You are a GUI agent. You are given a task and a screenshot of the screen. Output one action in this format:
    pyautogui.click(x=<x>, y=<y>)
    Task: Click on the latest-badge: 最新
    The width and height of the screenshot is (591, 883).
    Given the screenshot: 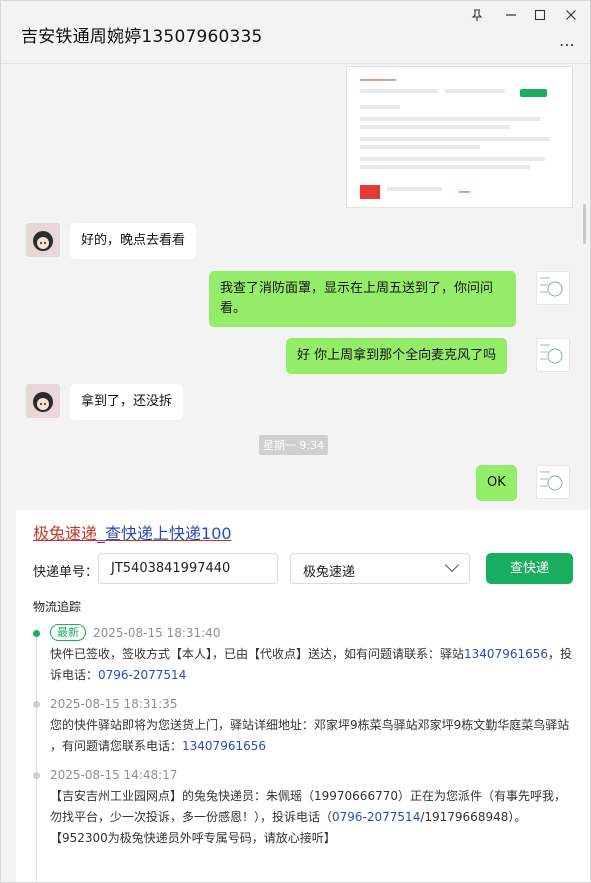 What is the action you would take?
    pyautogui.click(x=68, y=632)
    